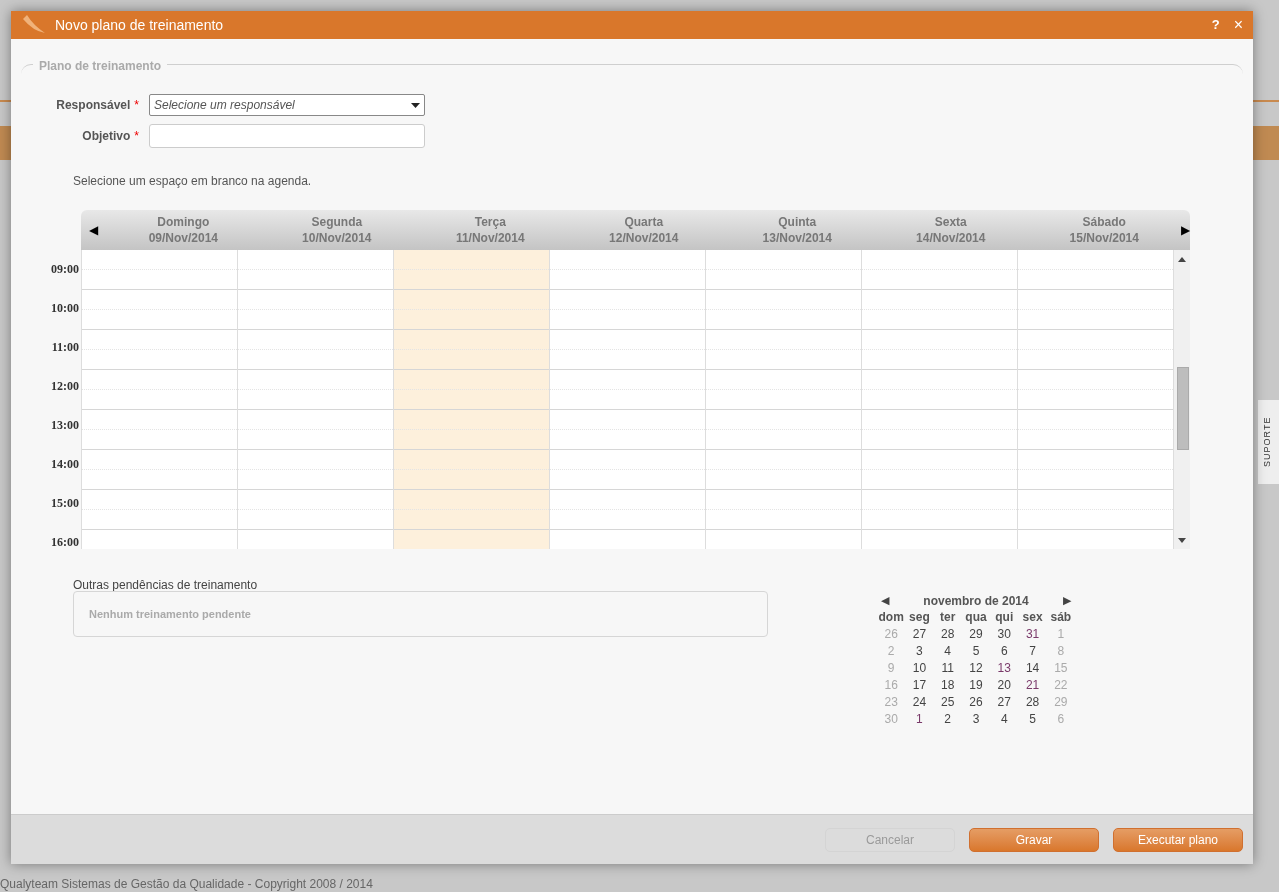  Describe the element at coordinates (976, 634) in the screenshot. I see `calendar-day: 29` at that location.